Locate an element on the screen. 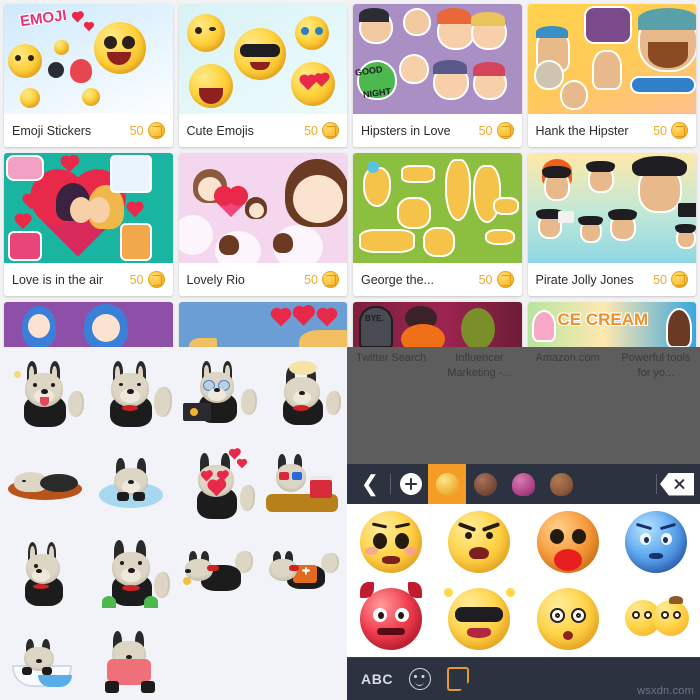 Image resolution: width=700 pixels, height=700 pixels. sticker-pack-card: Pirate Jolly Jones 50 is located at coordinates (611, 224).